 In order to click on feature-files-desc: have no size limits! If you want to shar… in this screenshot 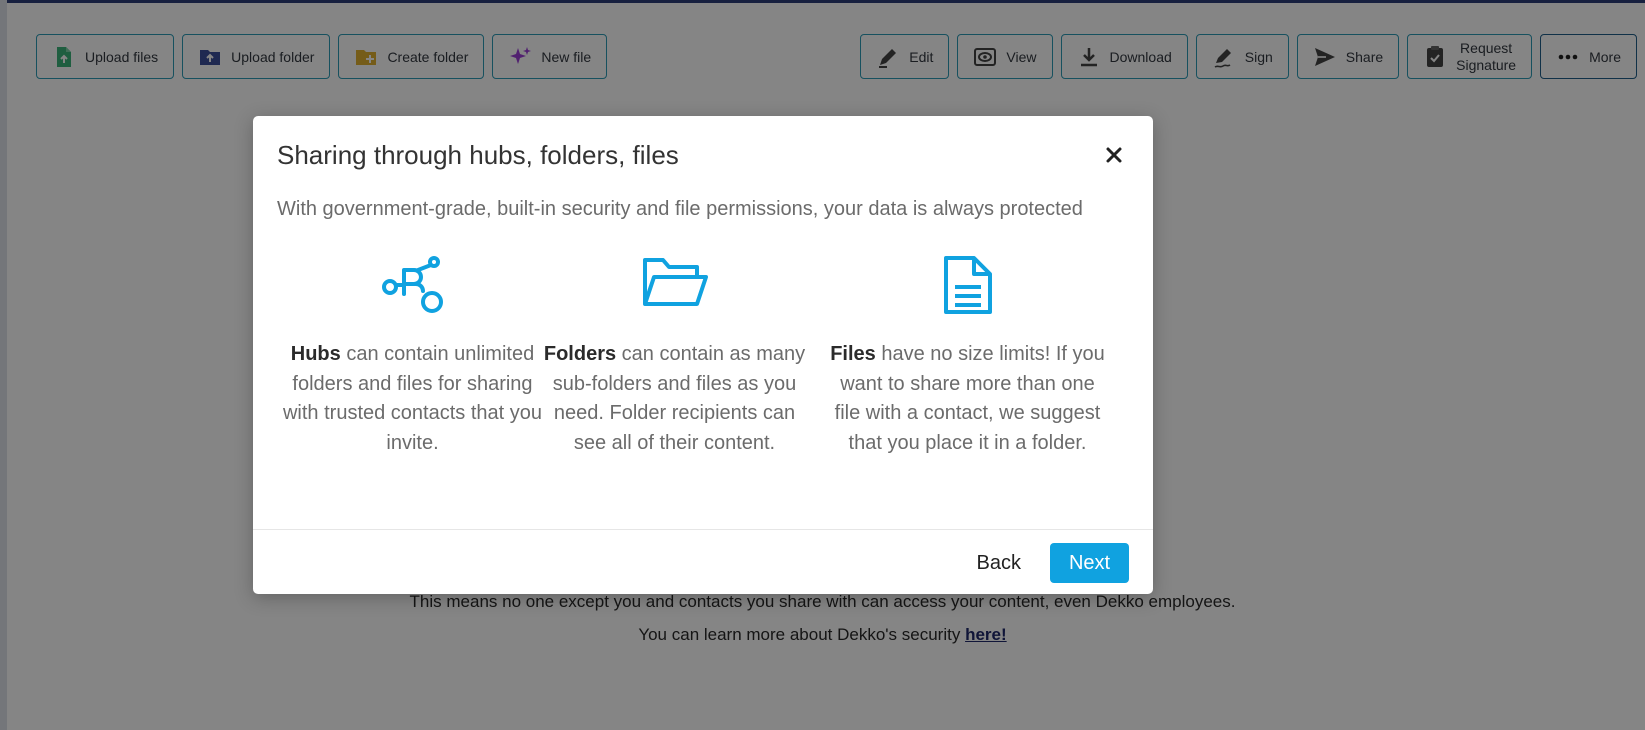, I will do `click(969, 398)`.